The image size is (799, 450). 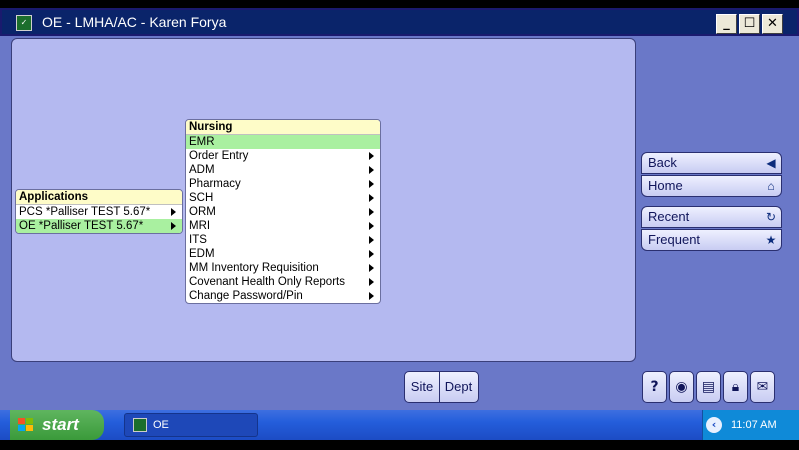 What do you see at coordinates (60, 424) in the screenshot?
I see `start-label: start` at bounding box center [60, 424].